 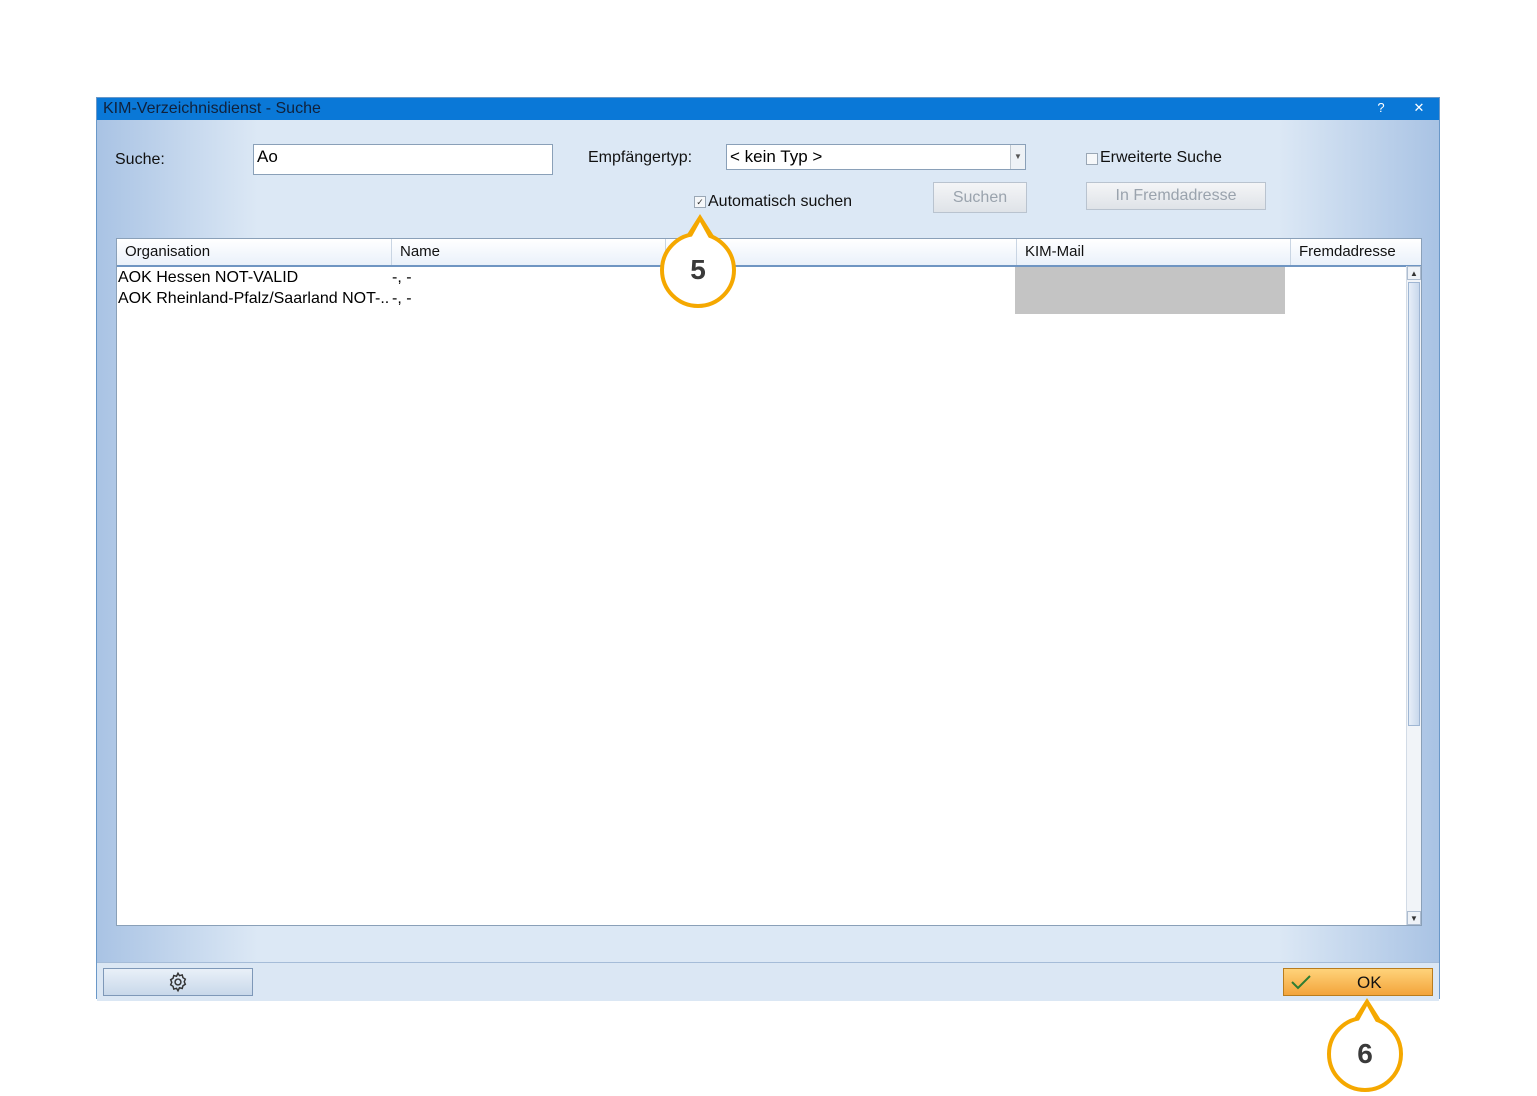 I want to click on col-kim-mail: KIM-Mail, so click(x=1154, y=252).